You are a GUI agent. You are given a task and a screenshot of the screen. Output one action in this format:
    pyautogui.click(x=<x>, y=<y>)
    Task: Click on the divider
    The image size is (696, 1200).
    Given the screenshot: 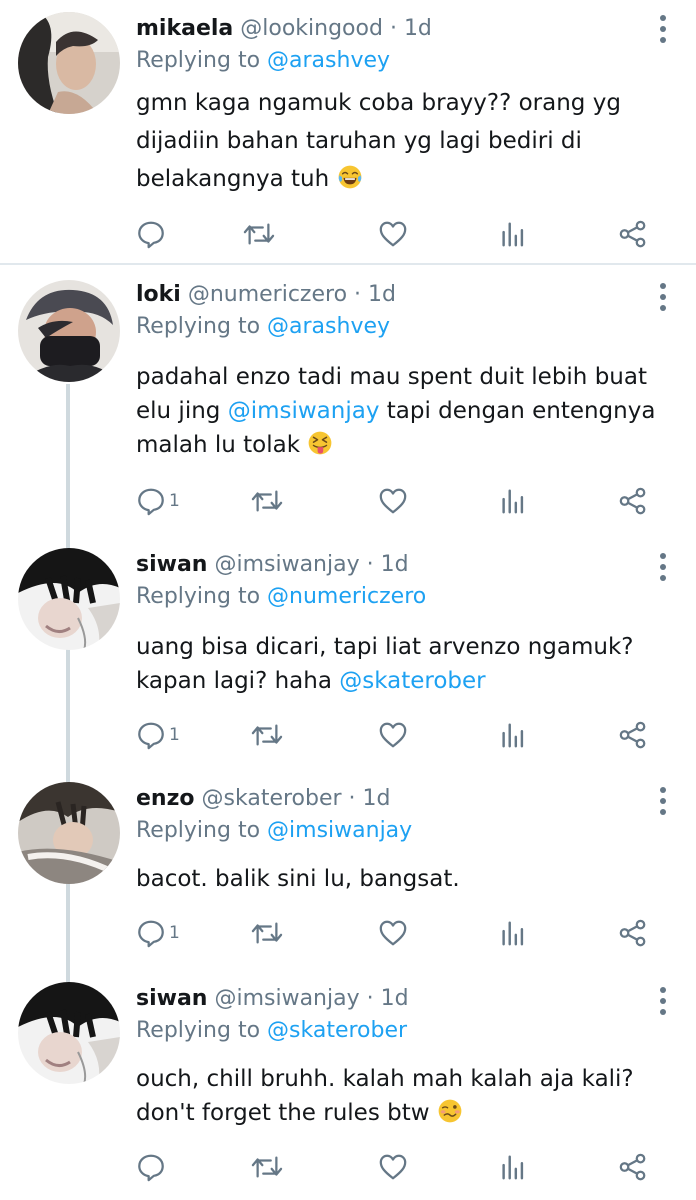 What is the action you would take?
    pyautogui.click(x=348, y=264)
    